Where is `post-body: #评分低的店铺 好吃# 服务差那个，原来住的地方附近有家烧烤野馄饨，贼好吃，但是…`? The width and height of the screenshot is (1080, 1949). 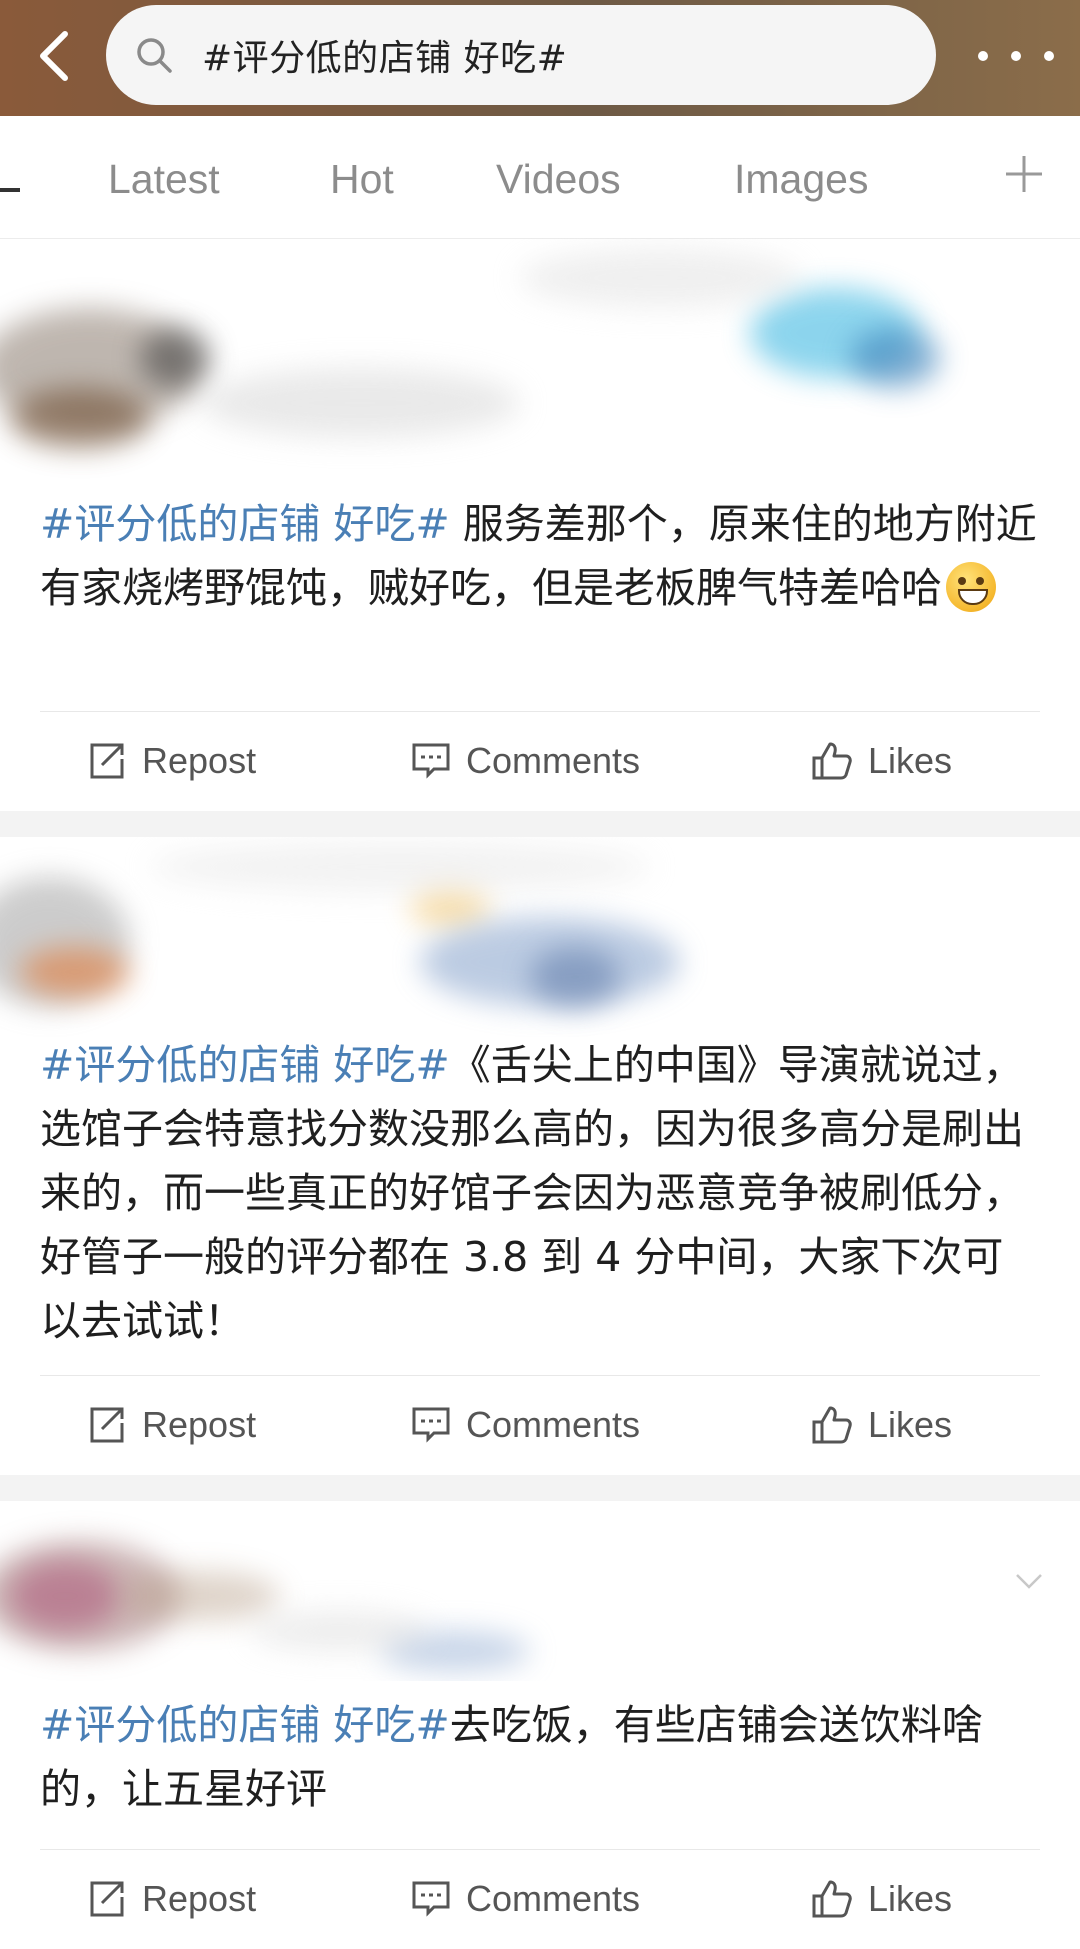 post-body: #评分低的店铺 好吃# 服务差那个，原来住的地方附近有家烧烤野馄饨，贼好吃，但是… is located at coordinates (540, 556).